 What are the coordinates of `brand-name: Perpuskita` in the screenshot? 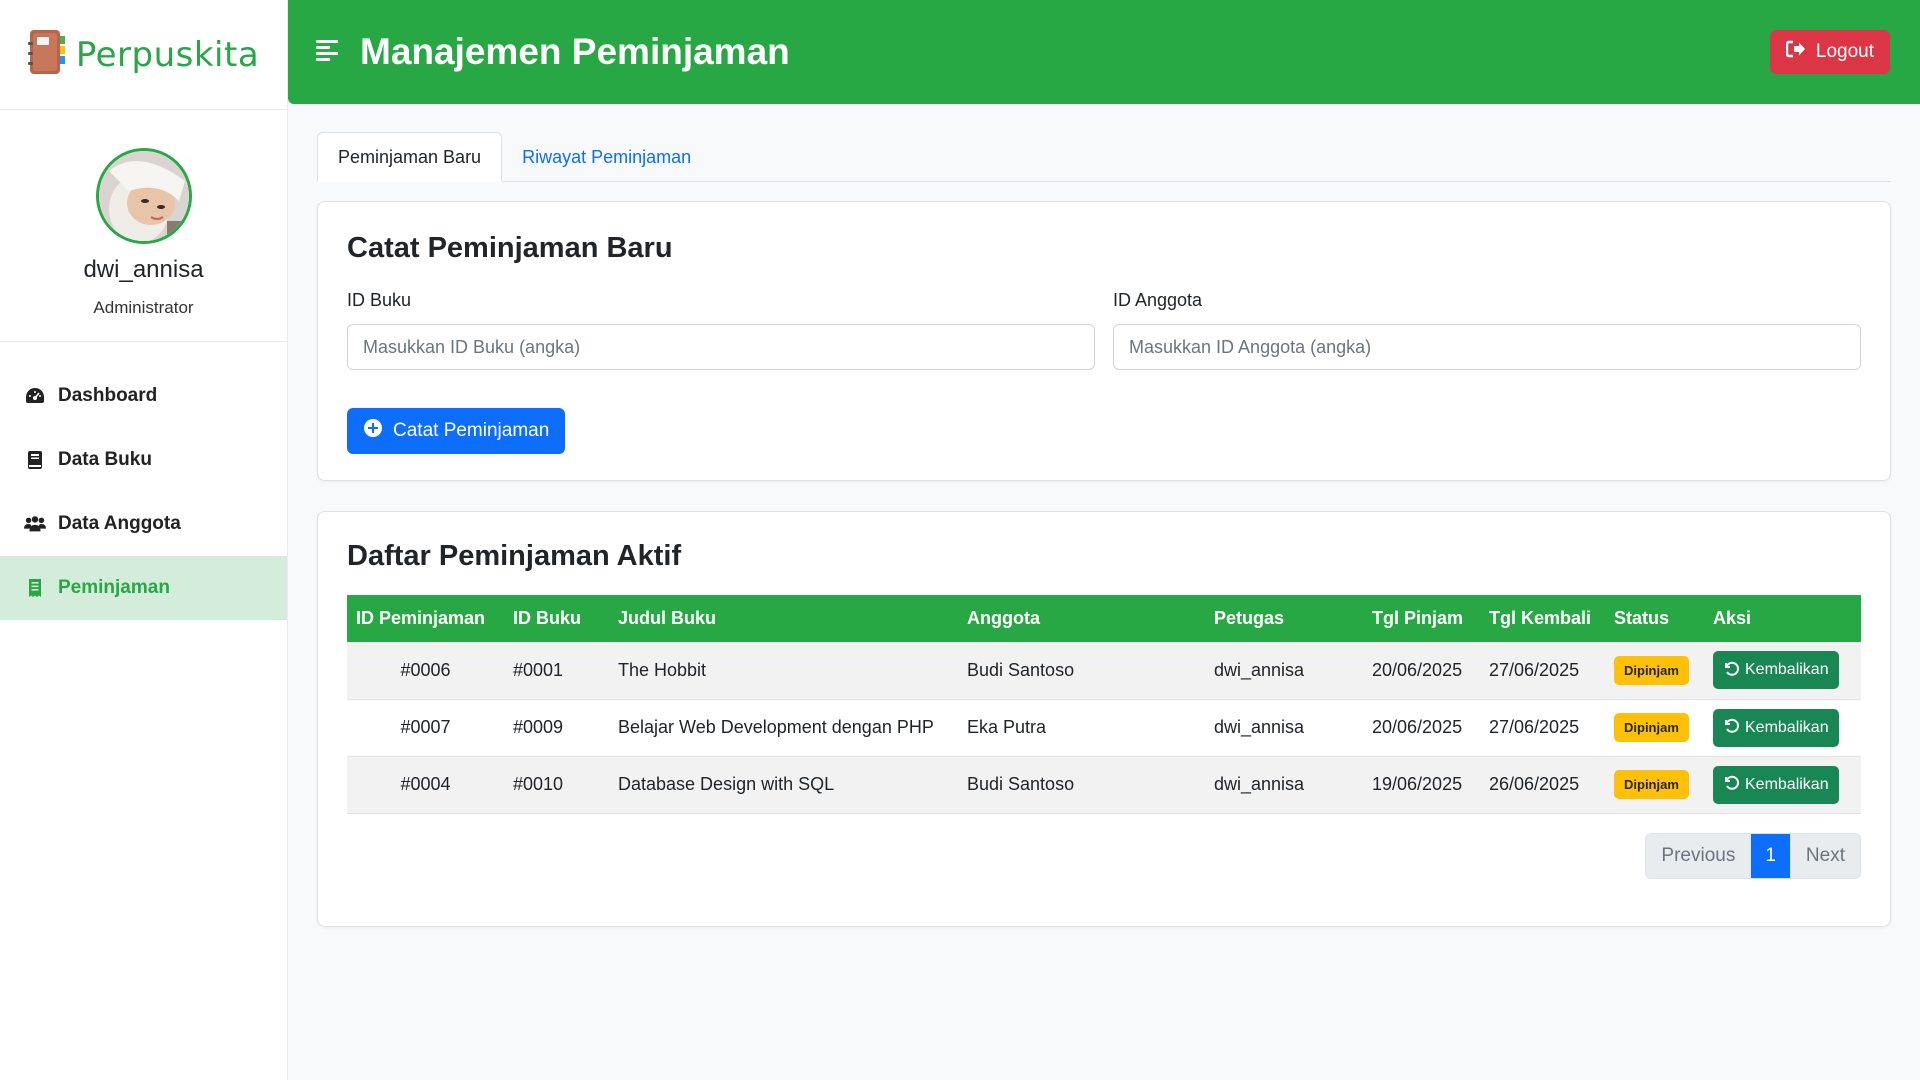 It's located at (167, 54).